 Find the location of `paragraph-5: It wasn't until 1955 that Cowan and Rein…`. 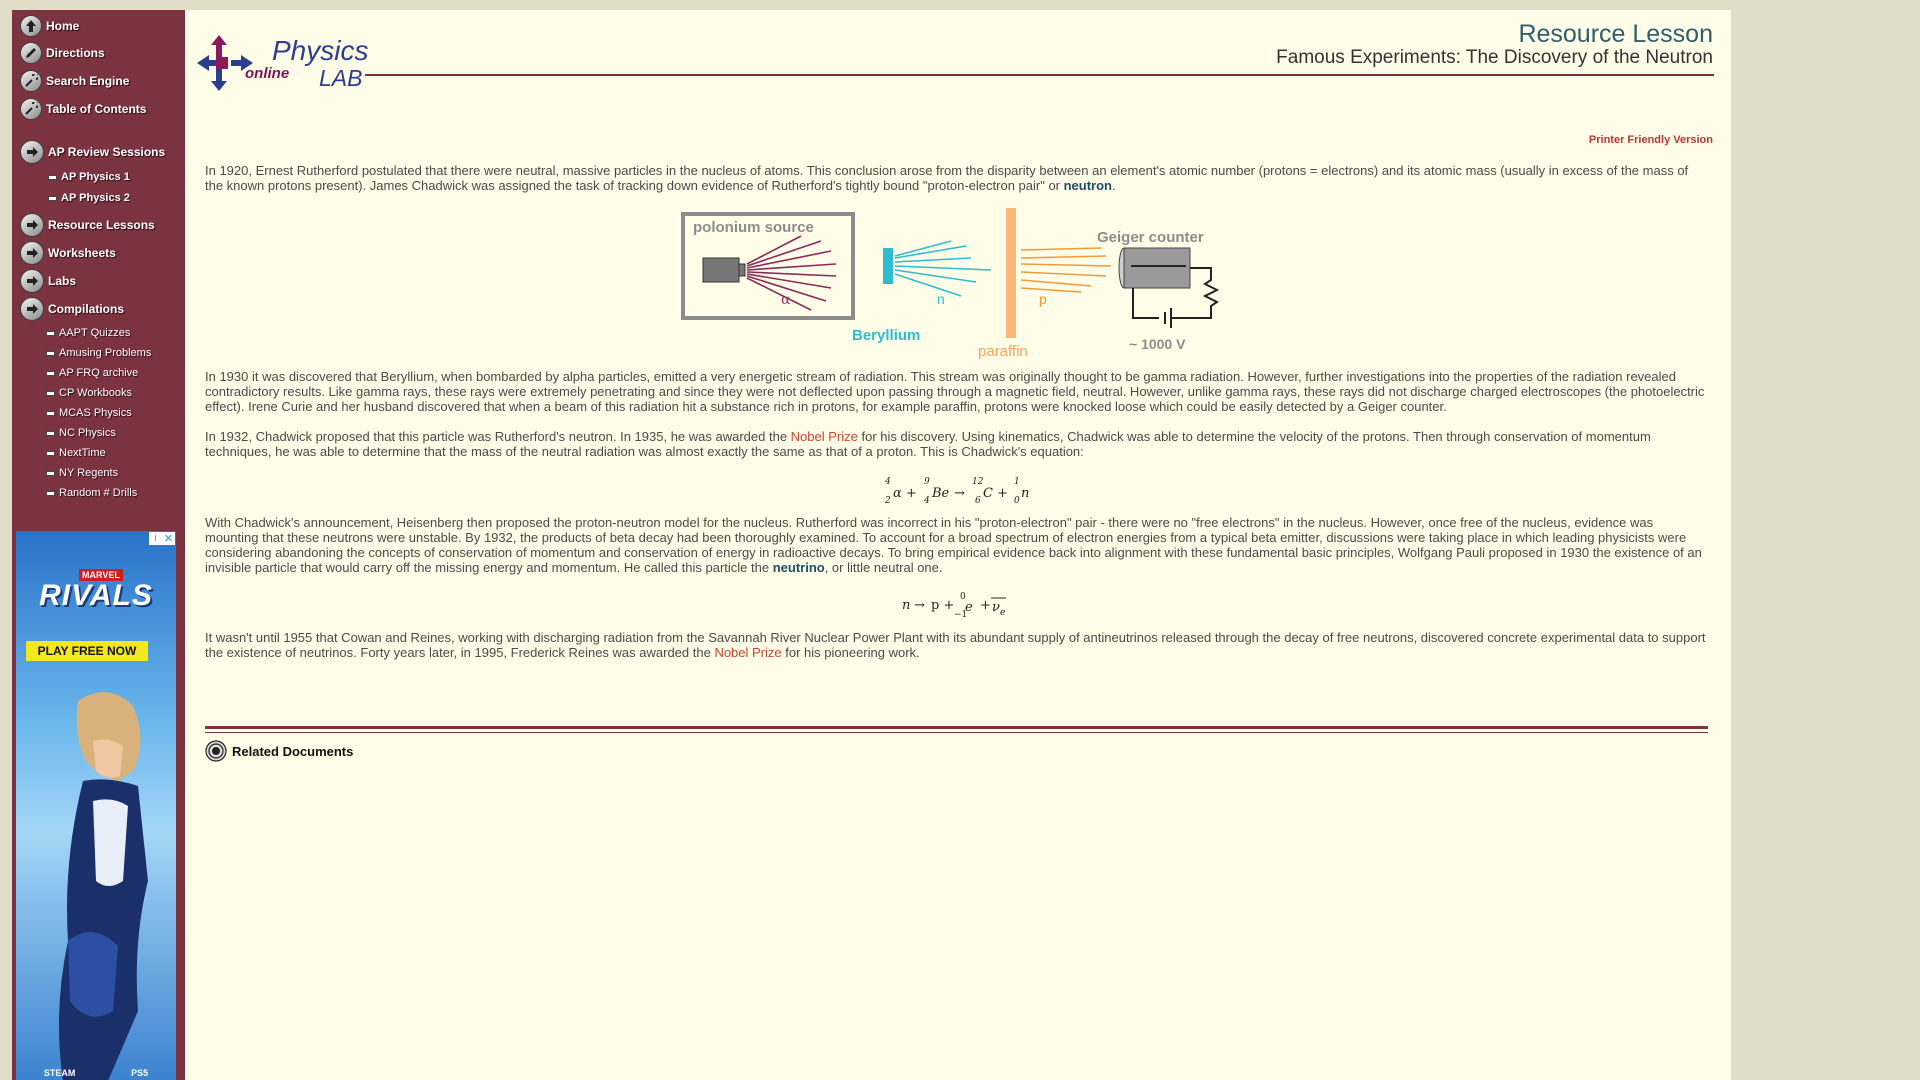

paragraph-5: It wasn't until 1955 that Cowan and Rein… is located at coordinates (956, 645).